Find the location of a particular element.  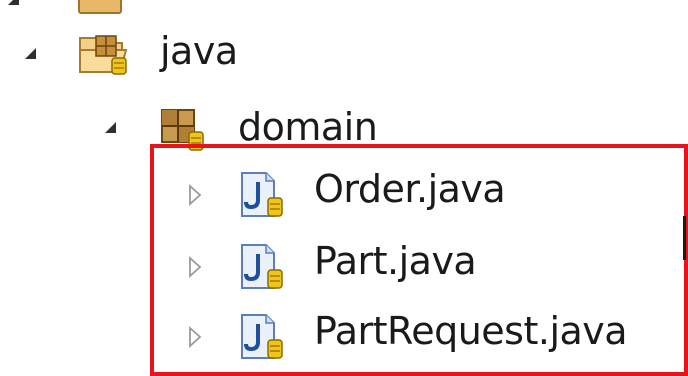

tree-row-file: PartRequest.java is located at coordinates (344, 334).